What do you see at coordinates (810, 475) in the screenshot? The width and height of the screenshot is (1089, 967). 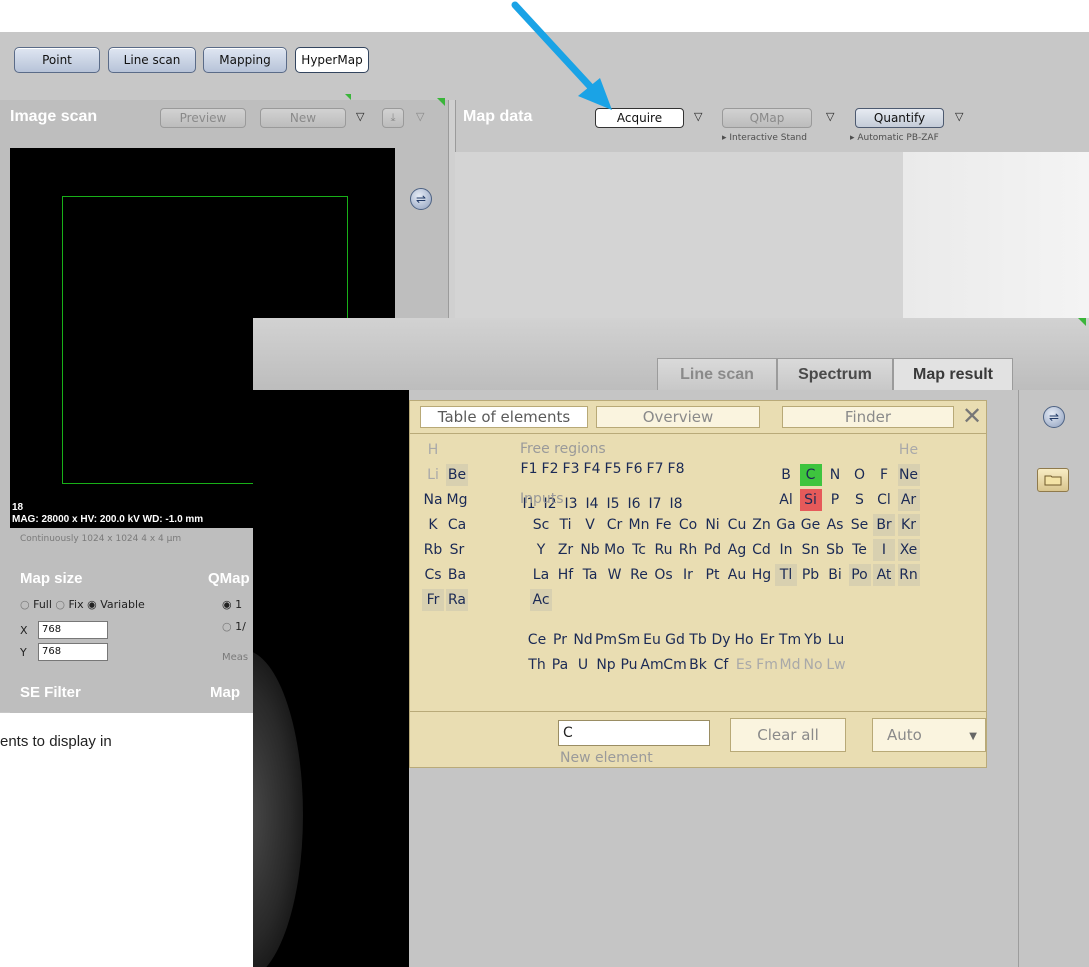 I see `element-c: C` at bounding box center [810, 475].